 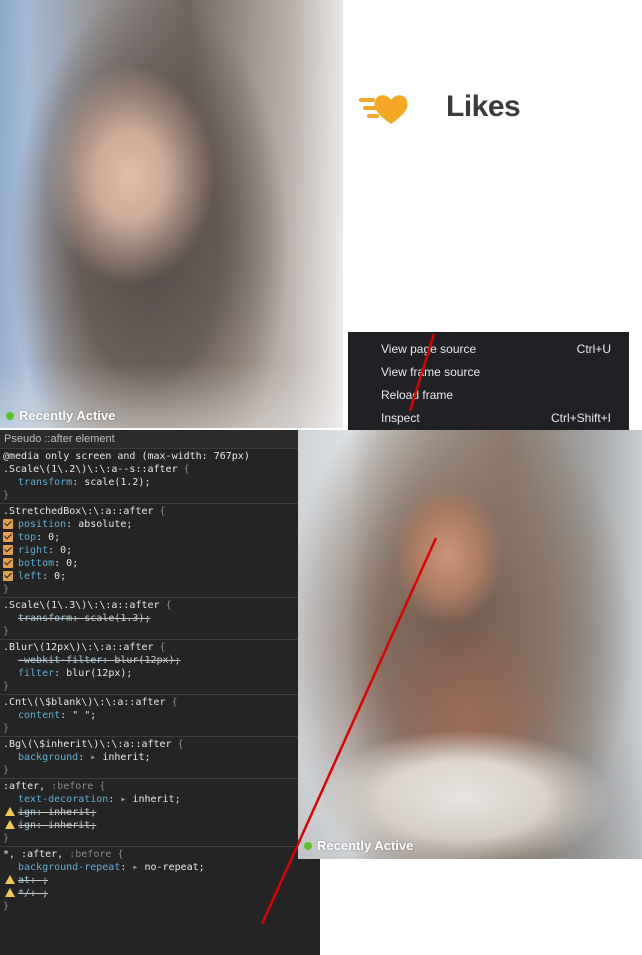 I want to click on rule-selector: .Scale\(1\.2\)\:\:a--s::after, so click(x=90, y=469).